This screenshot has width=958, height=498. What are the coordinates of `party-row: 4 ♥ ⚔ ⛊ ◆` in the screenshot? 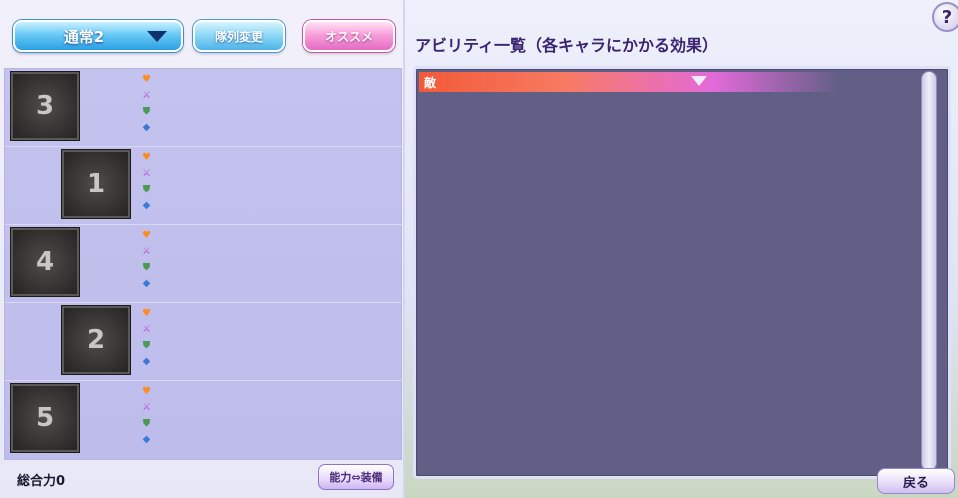 It's located at (204, 264).